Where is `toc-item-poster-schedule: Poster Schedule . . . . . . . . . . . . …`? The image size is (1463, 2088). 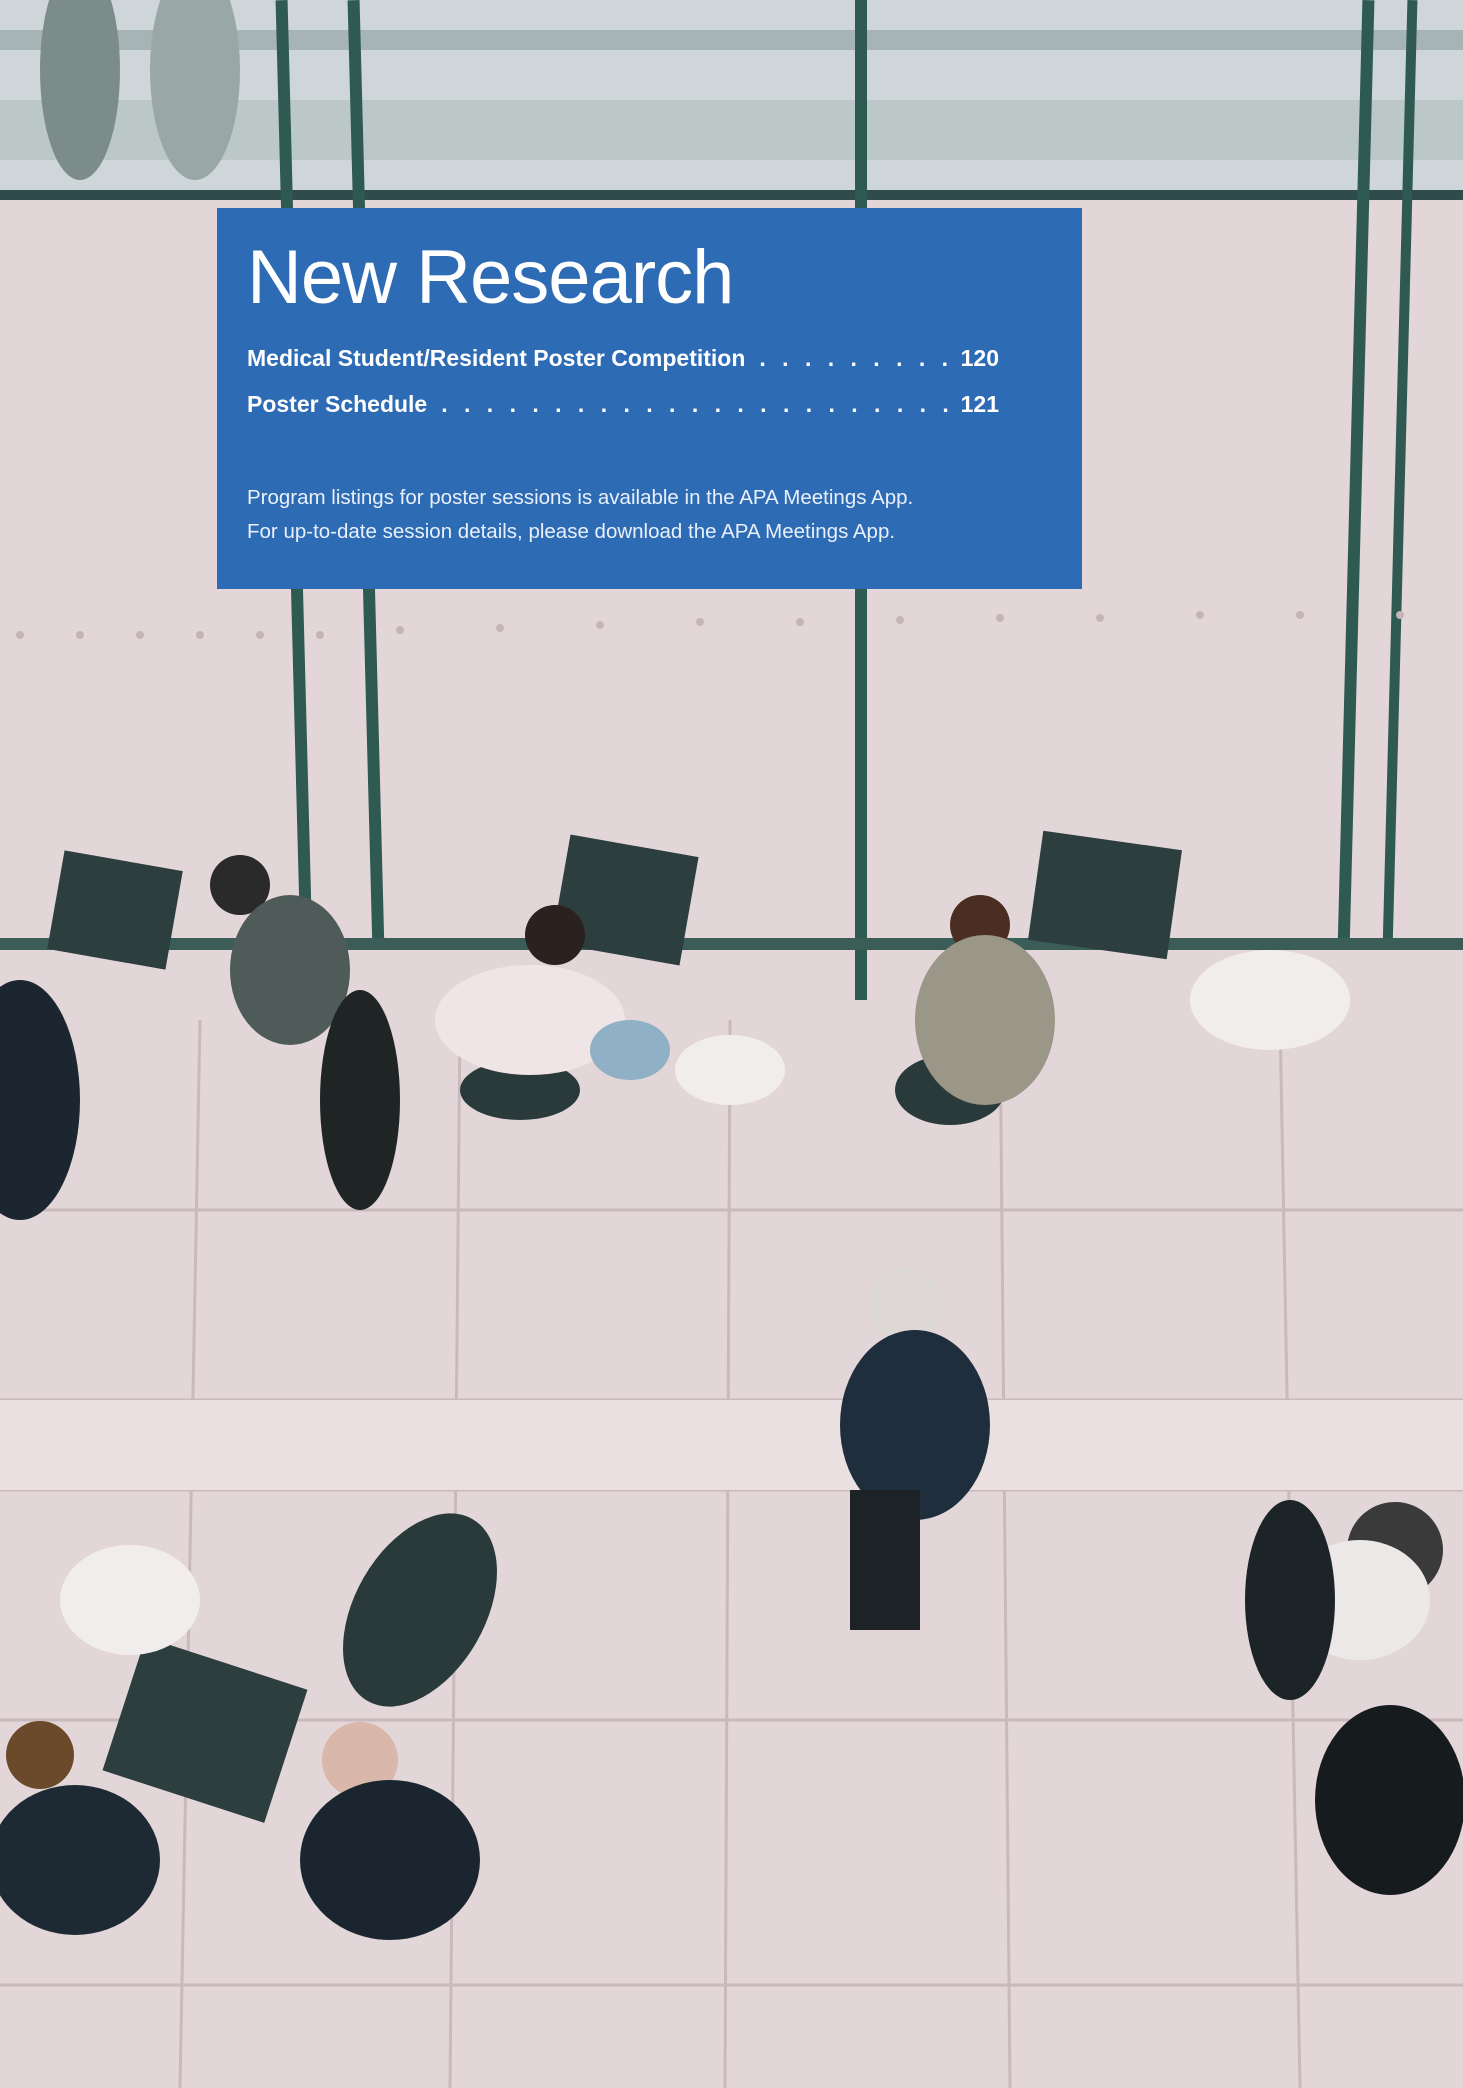 toc-item-poster-schedule: Poster Schedule . . . . . . . . . . . . … is located at coordinates (623, 408).